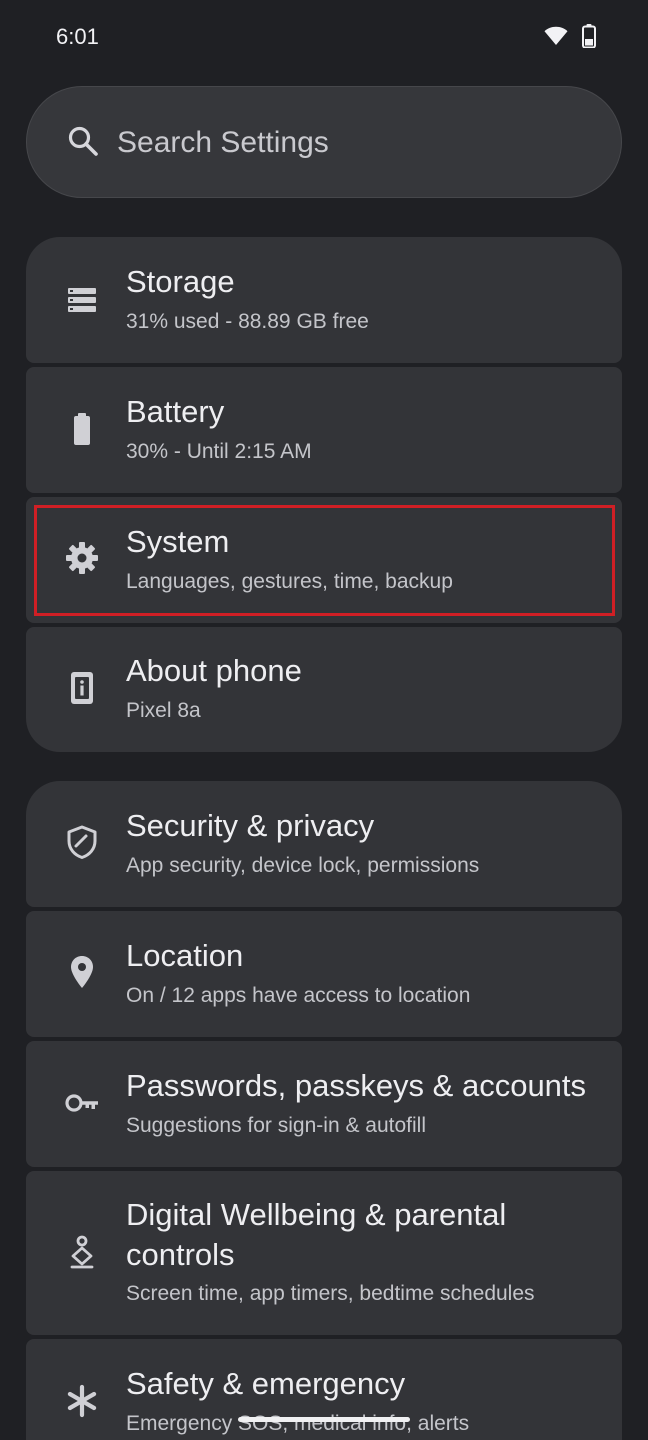 This screenshot has height=1440, width=648. I want to click on settings-item-title: Battery, so click(175, 411).